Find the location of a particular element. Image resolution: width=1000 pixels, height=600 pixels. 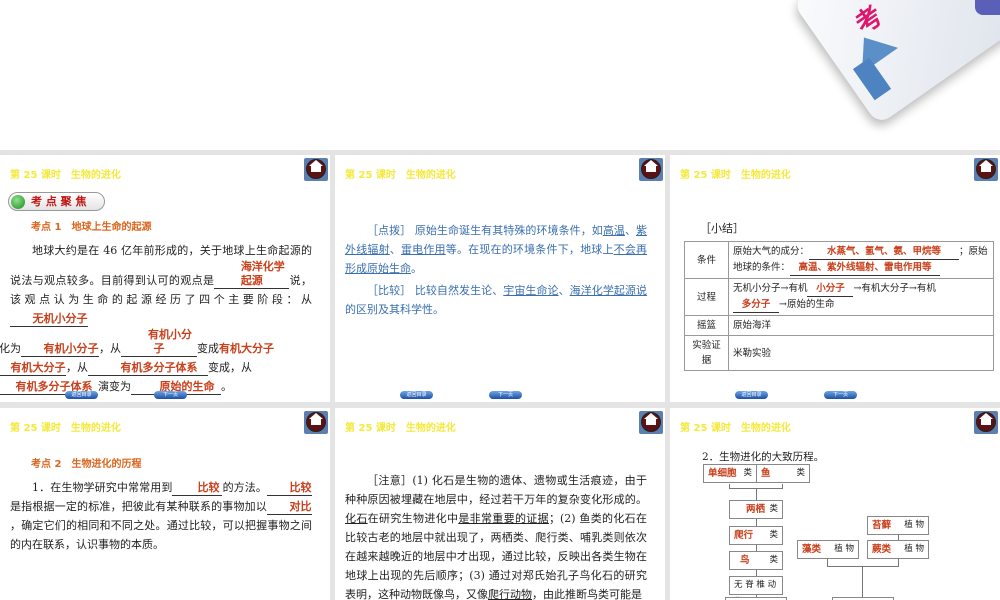

node-bird: 鸟类 is located at coordinates (756, 560).